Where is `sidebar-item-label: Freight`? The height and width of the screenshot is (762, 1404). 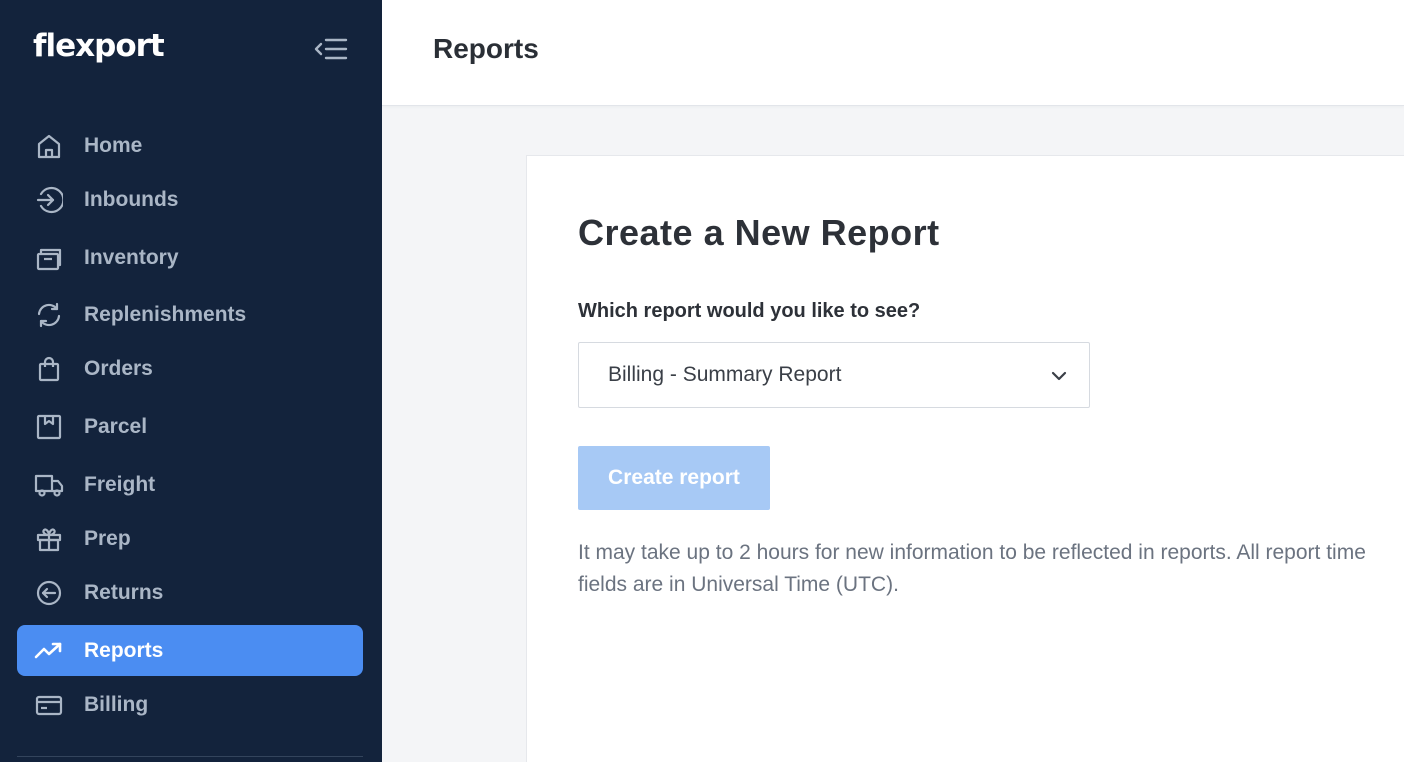 sidebar-item-label: Freight is located at coordinates (120, 484).